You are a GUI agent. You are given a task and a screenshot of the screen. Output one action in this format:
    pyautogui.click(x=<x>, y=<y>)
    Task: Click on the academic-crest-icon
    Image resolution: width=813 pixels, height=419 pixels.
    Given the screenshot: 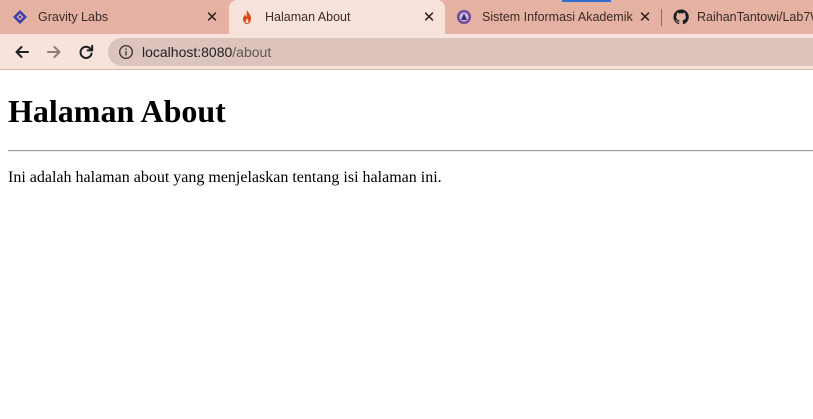 What is the action you would take?
    pyautogui.click(x=464, y=17)
    